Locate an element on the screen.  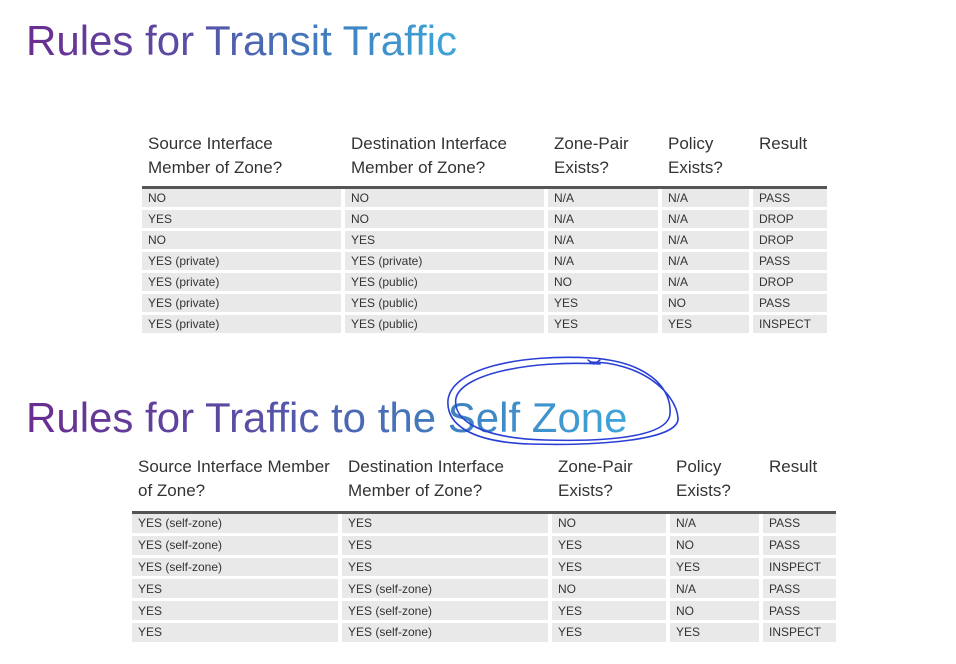
cell-destination-interface: YES (private) is located at coordinates (446, 262).